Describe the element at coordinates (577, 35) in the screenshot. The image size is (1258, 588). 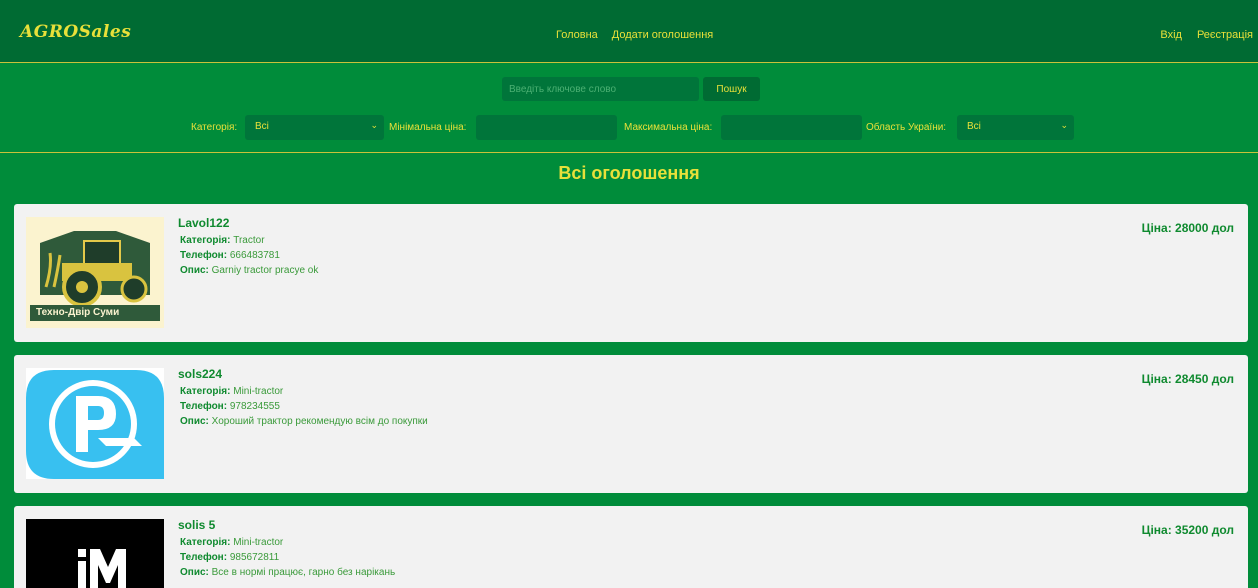
I see `nav-home-link: Головна` at that location.